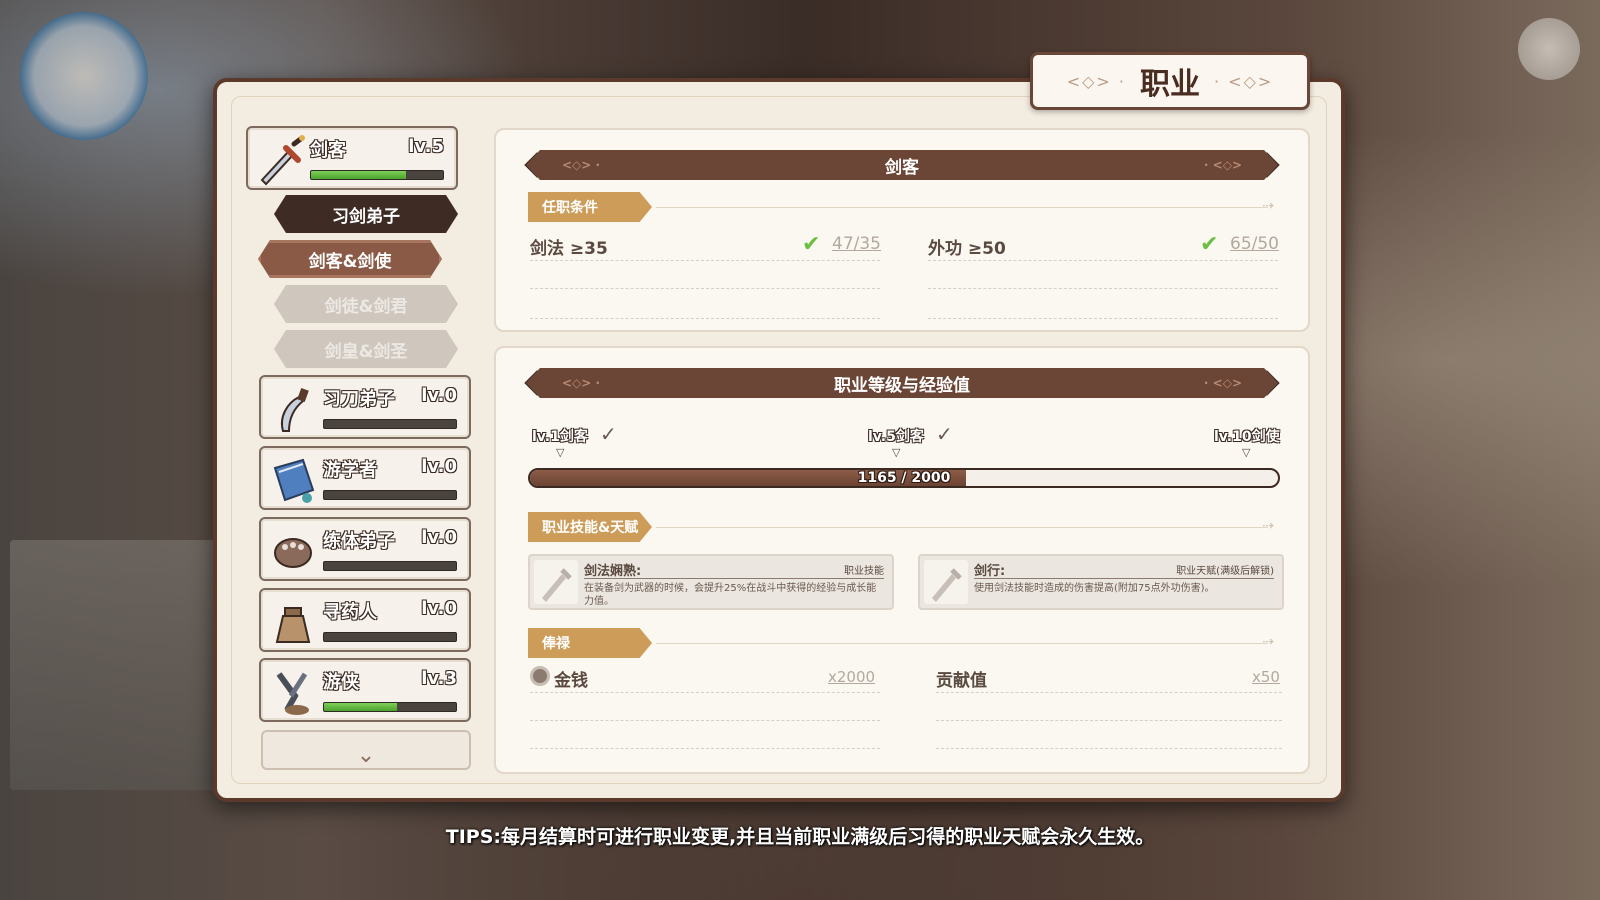  Describe the element at coordinates (904, 478) in the screenshot. I see `experience-text: 1165 / 2000` at that location.